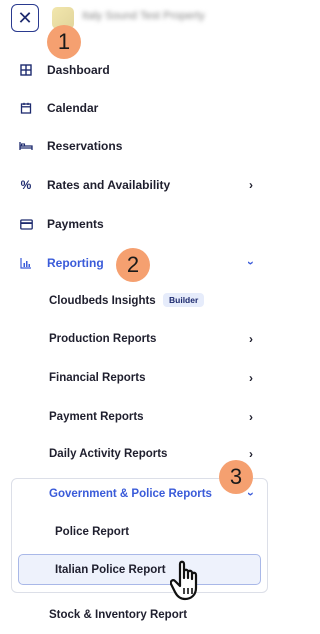 The image size is (320, 634). What do you see at coordinates (26, 70) in the screenshot?
I see `grid-icon` at bounding box center [26, 70].